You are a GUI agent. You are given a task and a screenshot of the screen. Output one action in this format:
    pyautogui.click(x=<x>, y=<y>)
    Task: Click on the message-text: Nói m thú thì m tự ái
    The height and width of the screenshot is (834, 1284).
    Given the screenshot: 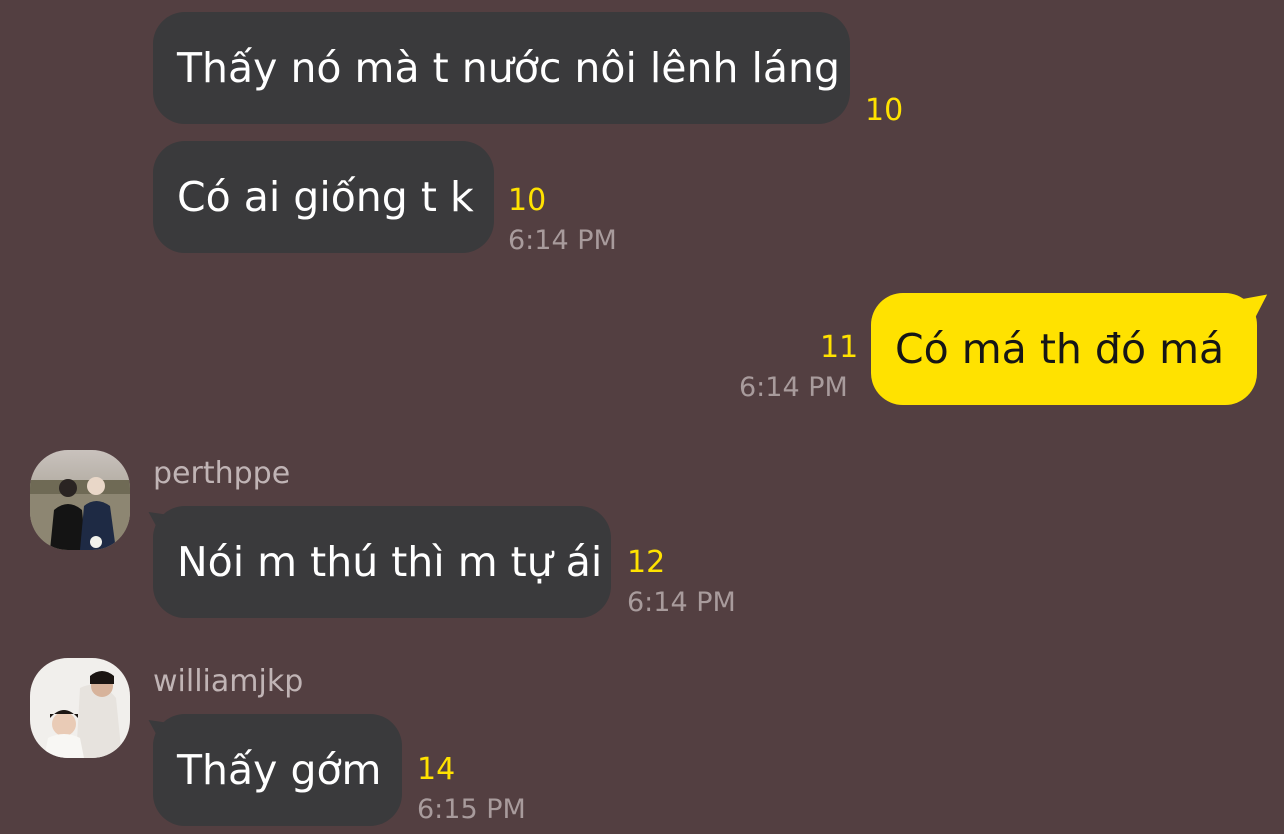 What is the action you would take?
    pyautogui.click(x=390, y=562)
    